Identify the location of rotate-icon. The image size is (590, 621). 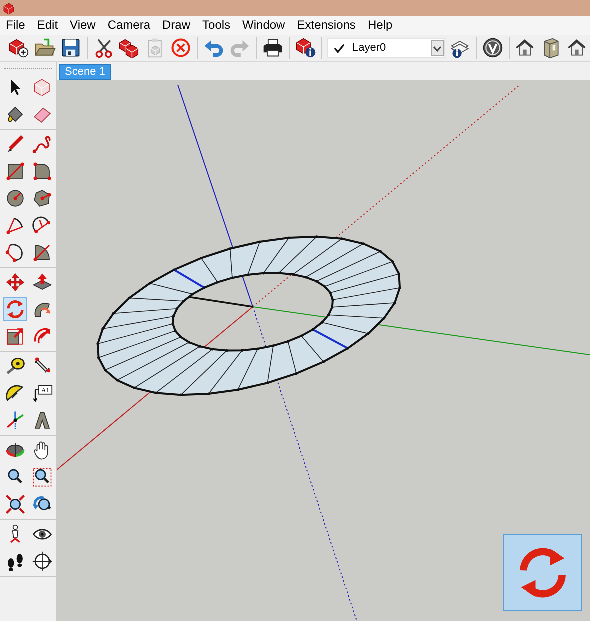
(15, 309).